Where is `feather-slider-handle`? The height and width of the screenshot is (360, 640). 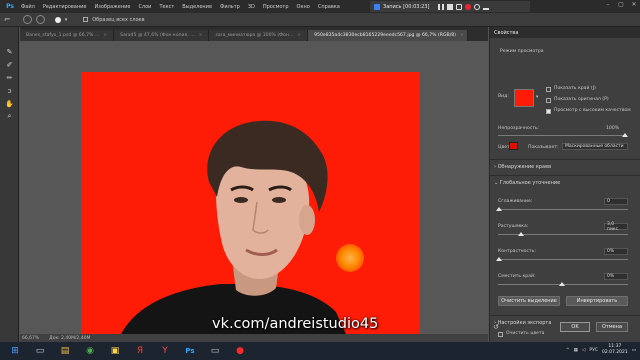 feather-slider-handle is located at coordinates (521, 234).